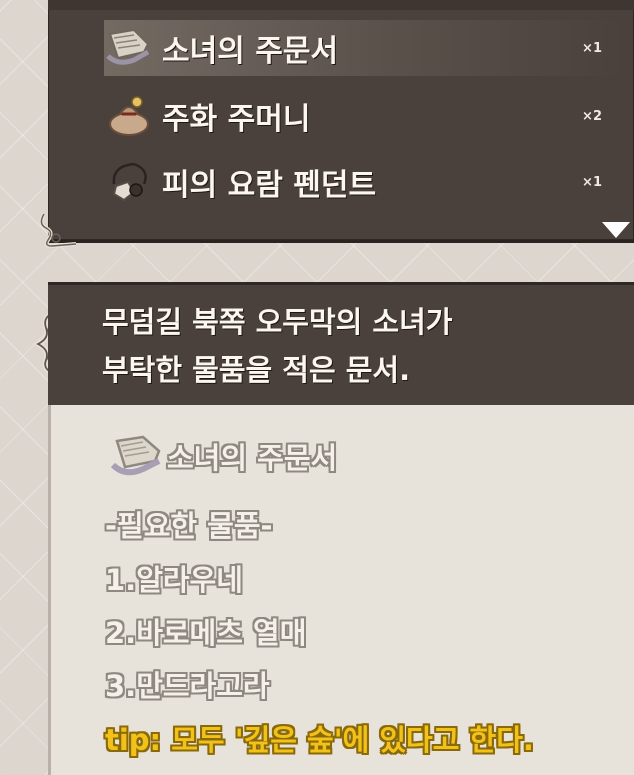  What do you see at coordinates (236, 119) in the screenshot?
I see `item-name: 주화 주머니` at bounding box center [236, 119].